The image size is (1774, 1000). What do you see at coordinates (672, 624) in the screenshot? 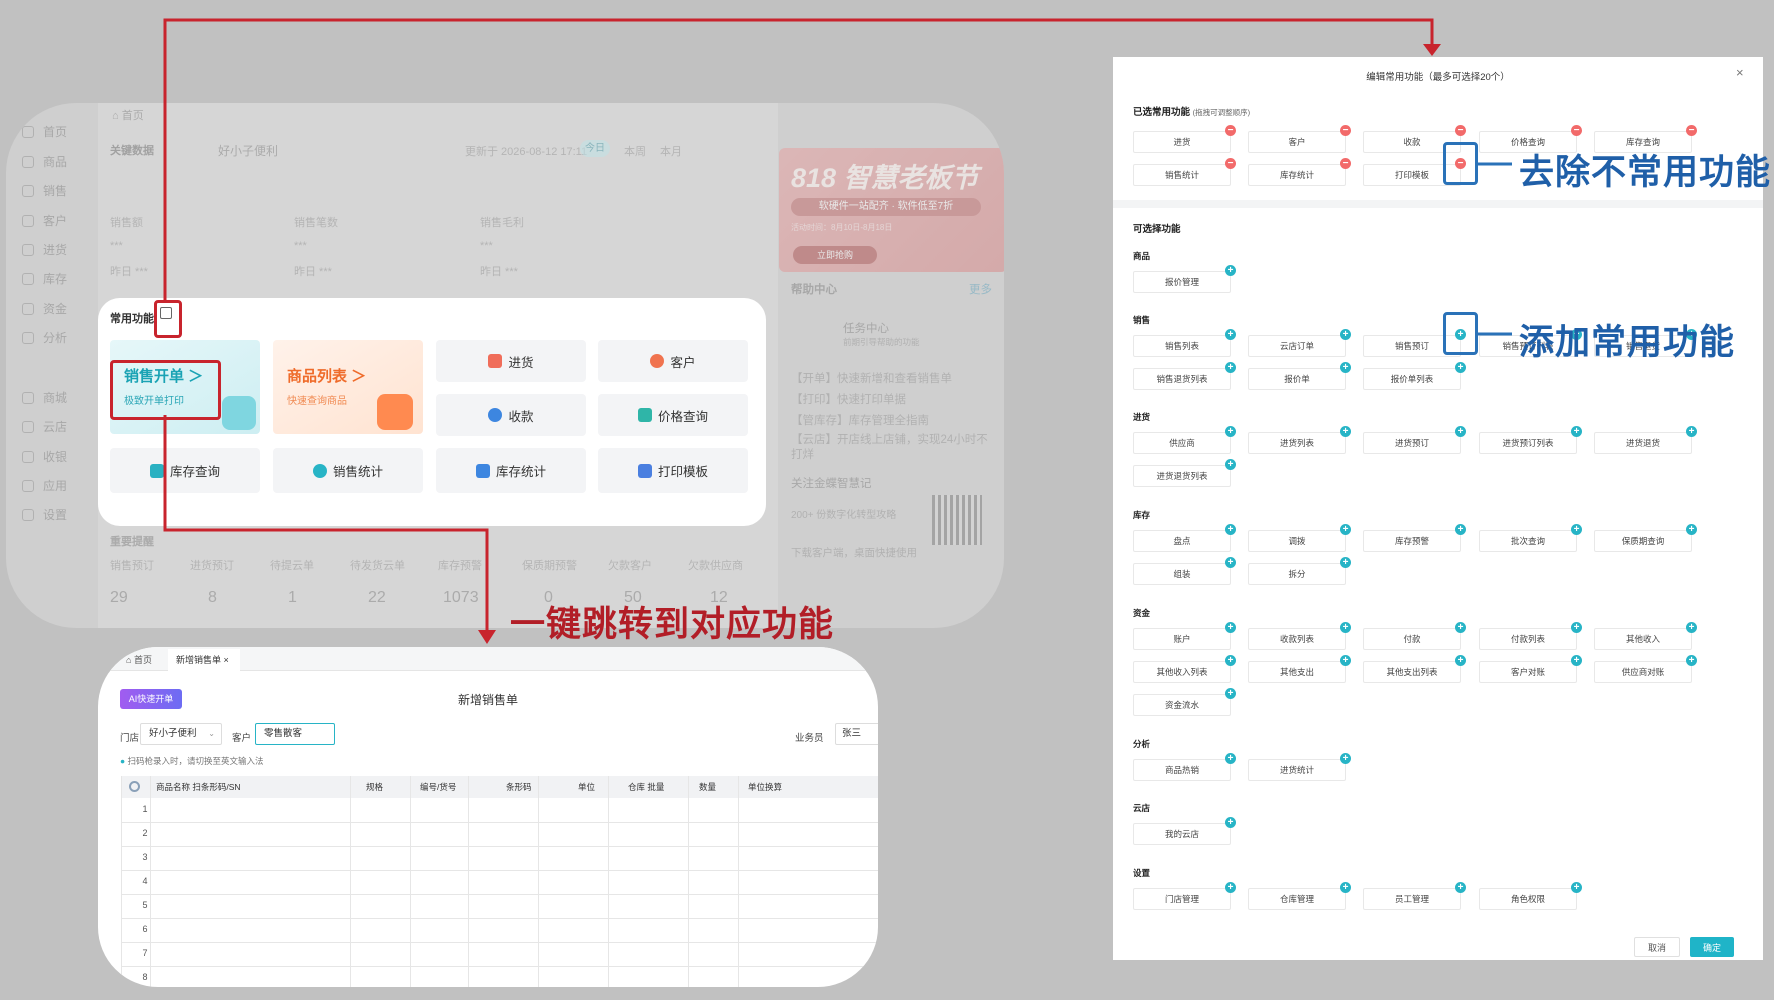
I see `caption-jump: 一键跳转到对应功能` at bounding box center [672, 624].